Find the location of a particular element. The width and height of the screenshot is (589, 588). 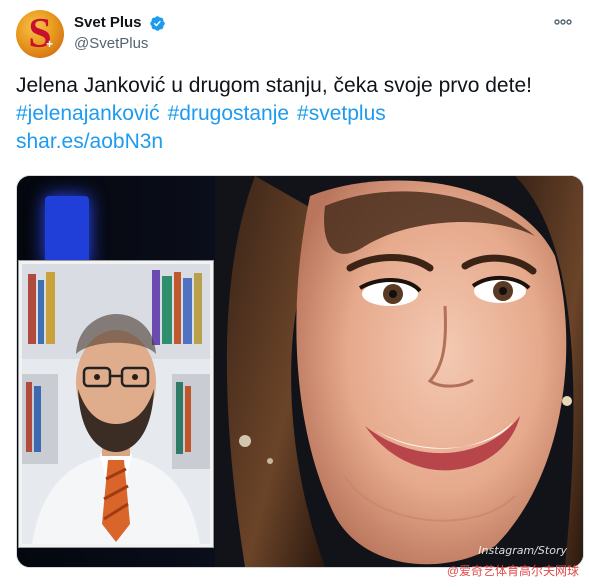

weibo-watermark-text: @爱奇艺体育高尔夫网球 is located at coordinates (512, 571).